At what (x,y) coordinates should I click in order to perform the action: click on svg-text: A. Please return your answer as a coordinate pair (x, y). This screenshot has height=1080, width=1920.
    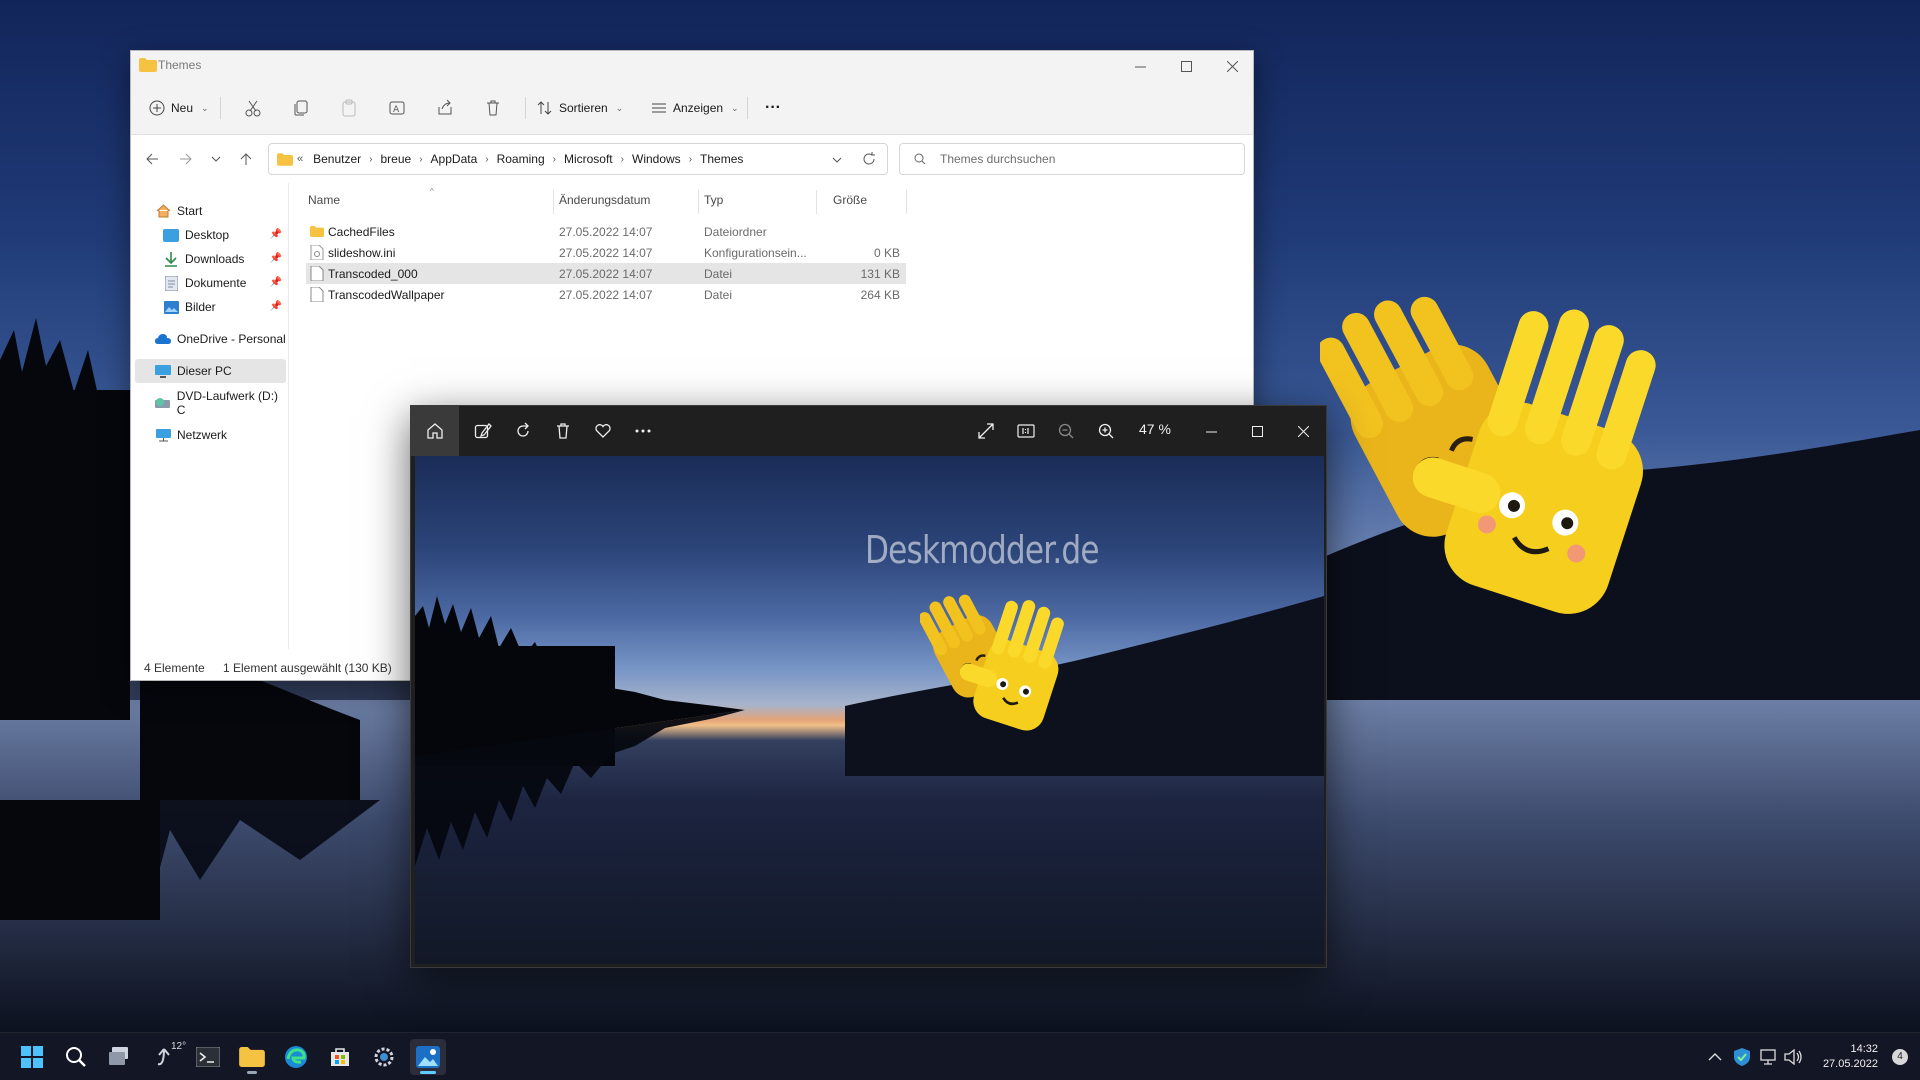
    Looking at the image, I should click on (396, 110).